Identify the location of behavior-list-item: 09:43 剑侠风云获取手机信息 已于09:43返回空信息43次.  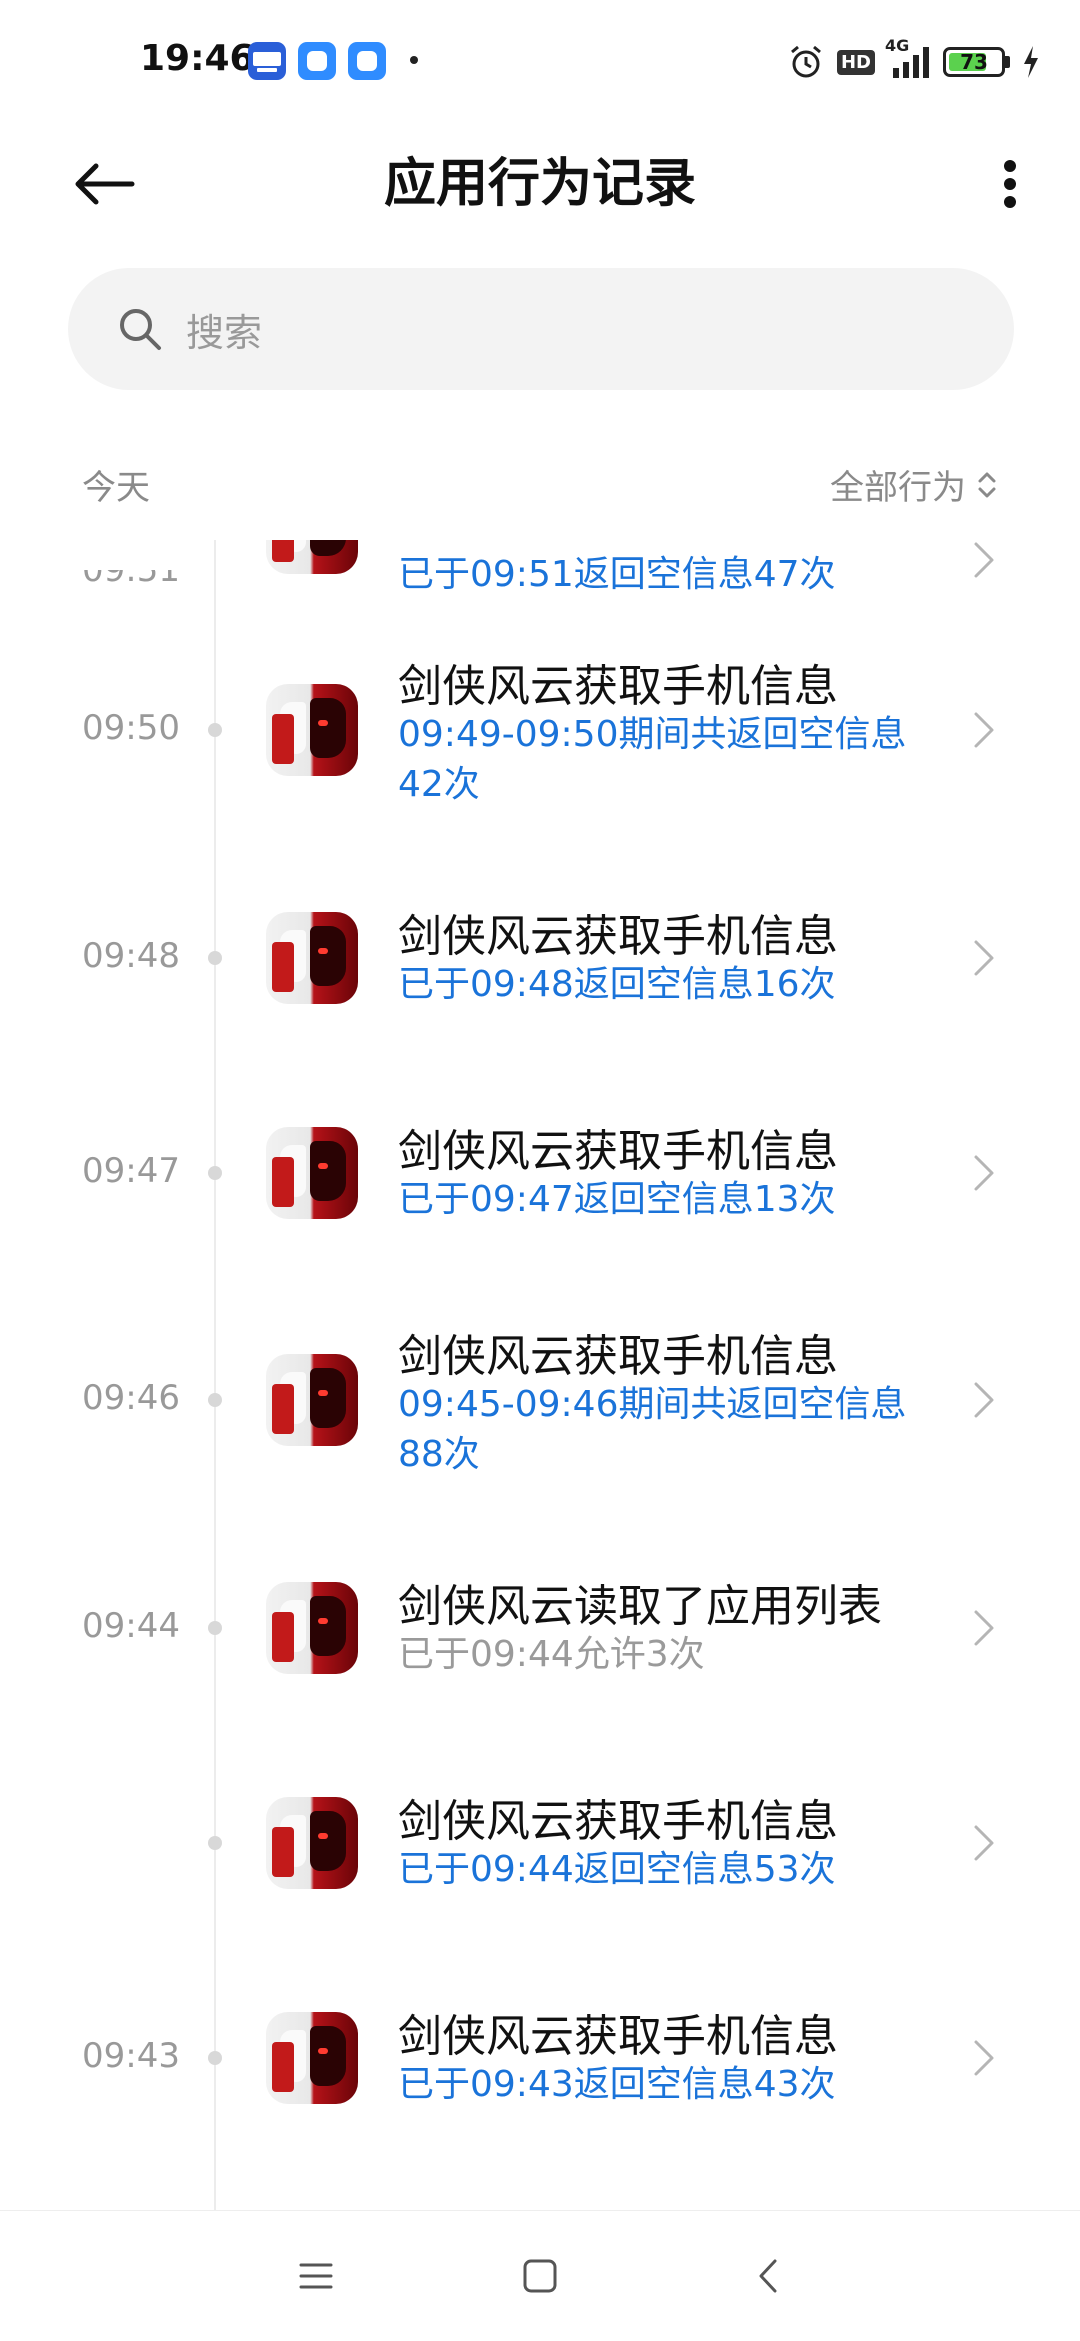
(540, 2057).